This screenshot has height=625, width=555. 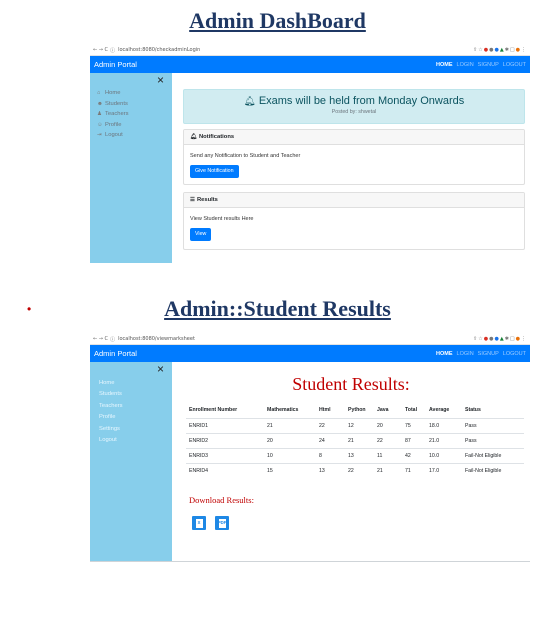 What do you see at coordinates (351, 384) in the screenshot?
I see `results-title: Student Results:` at bounding box center [351, 384].